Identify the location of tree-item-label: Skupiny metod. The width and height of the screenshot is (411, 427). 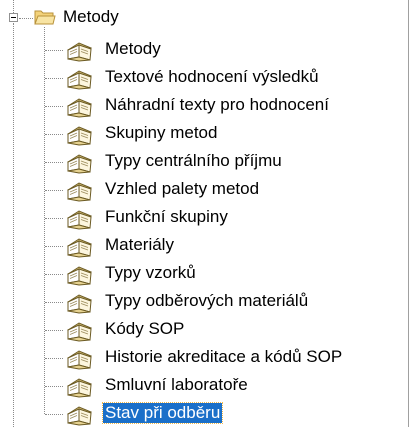
(161, 132).